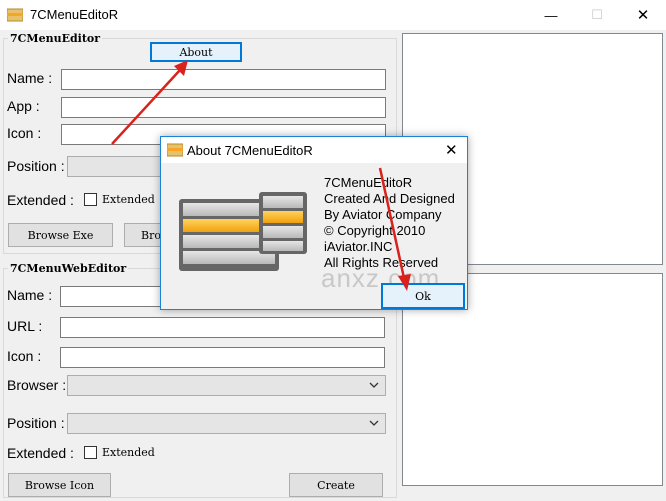  What do you see at coordinates (55, 38) in the screenshot?
I see `menu-editor-group-title: 7CMenuEditor` at bounding box center [55, 38].